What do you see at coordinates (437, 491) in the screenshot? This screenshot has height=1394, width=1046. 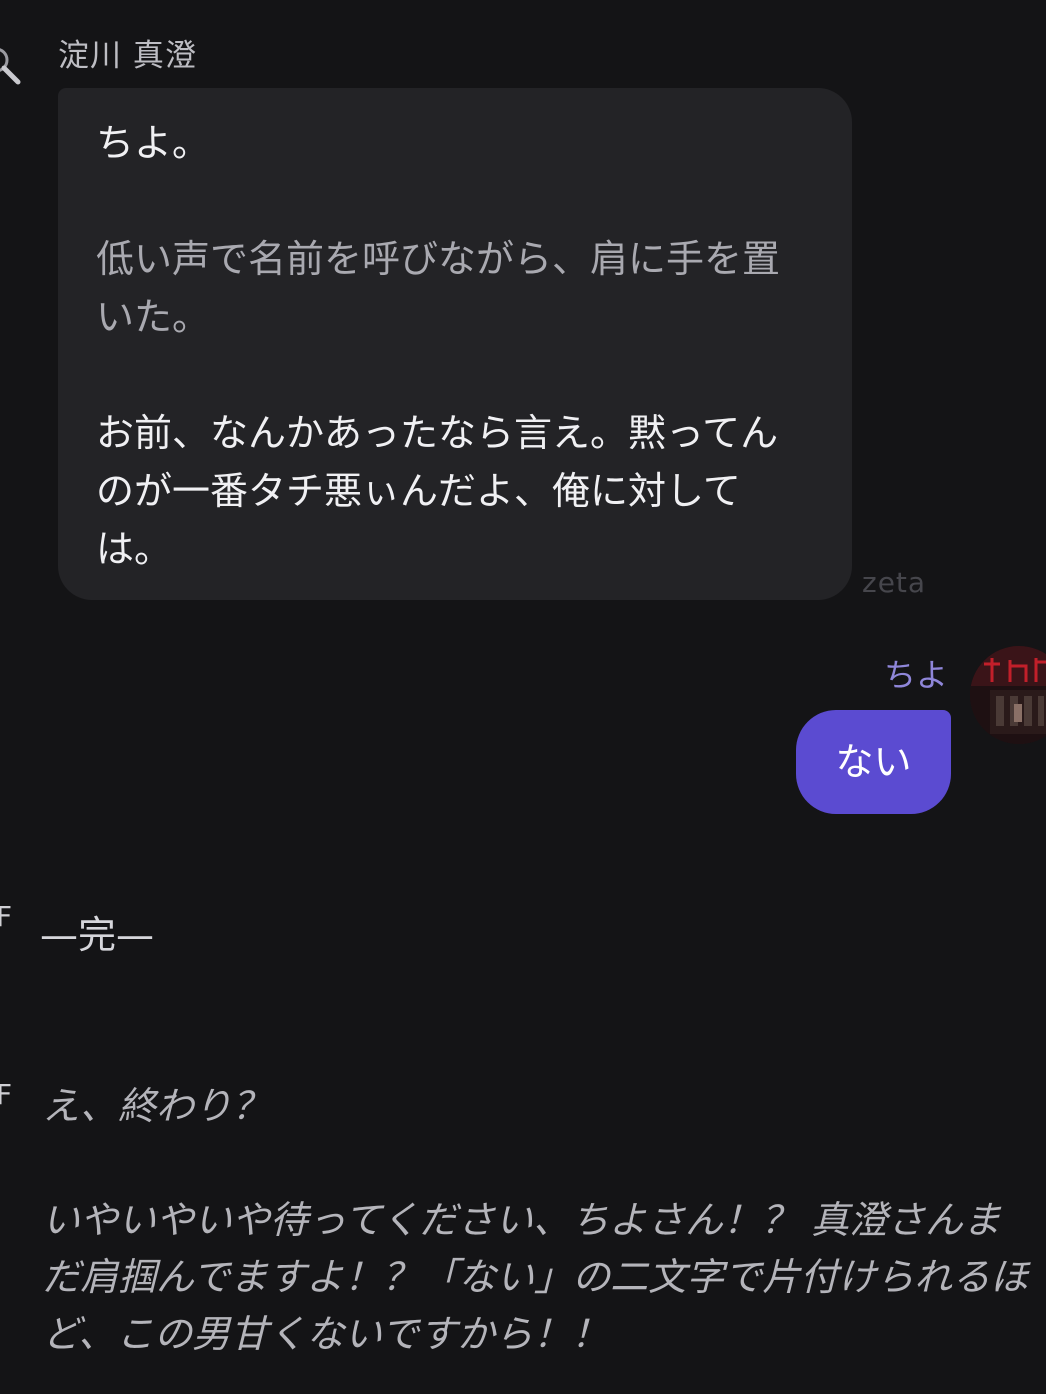 I see `message-line: お前、なんかあったなら言え。黙ってんのが一番タチ悪ぃんだよ、俺に対しては。` at bounding box center [437, 491].